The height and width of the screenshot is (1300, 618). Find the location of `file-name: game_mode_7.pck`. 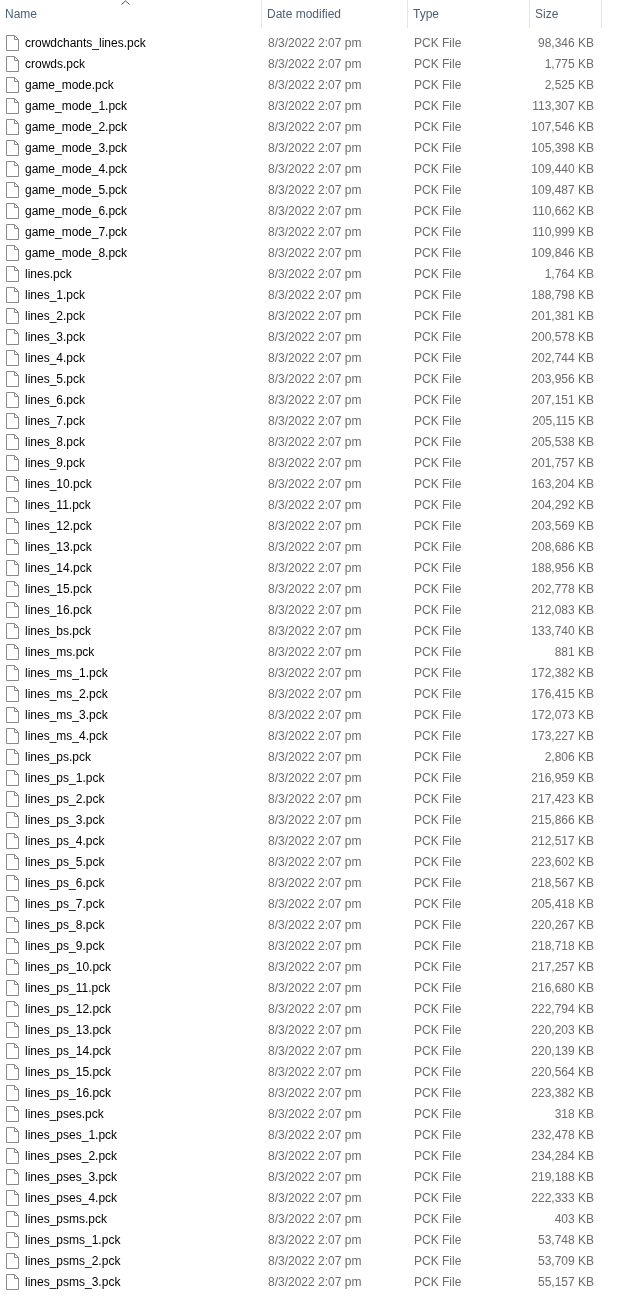

file-name: game_mode_7.pck is located at coordinates (76, 231).